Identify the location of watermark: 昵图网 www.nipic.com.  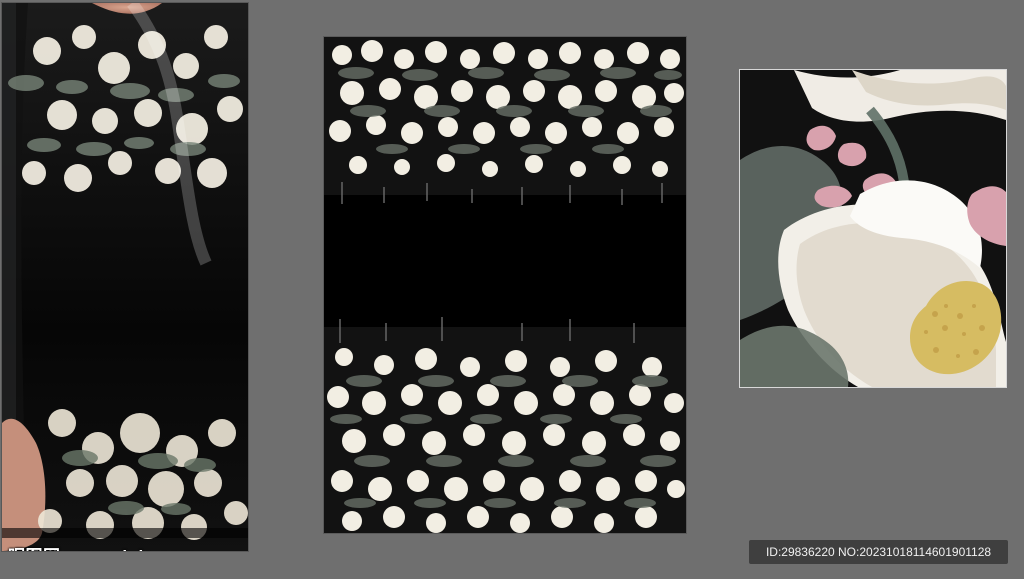
(101, 546).